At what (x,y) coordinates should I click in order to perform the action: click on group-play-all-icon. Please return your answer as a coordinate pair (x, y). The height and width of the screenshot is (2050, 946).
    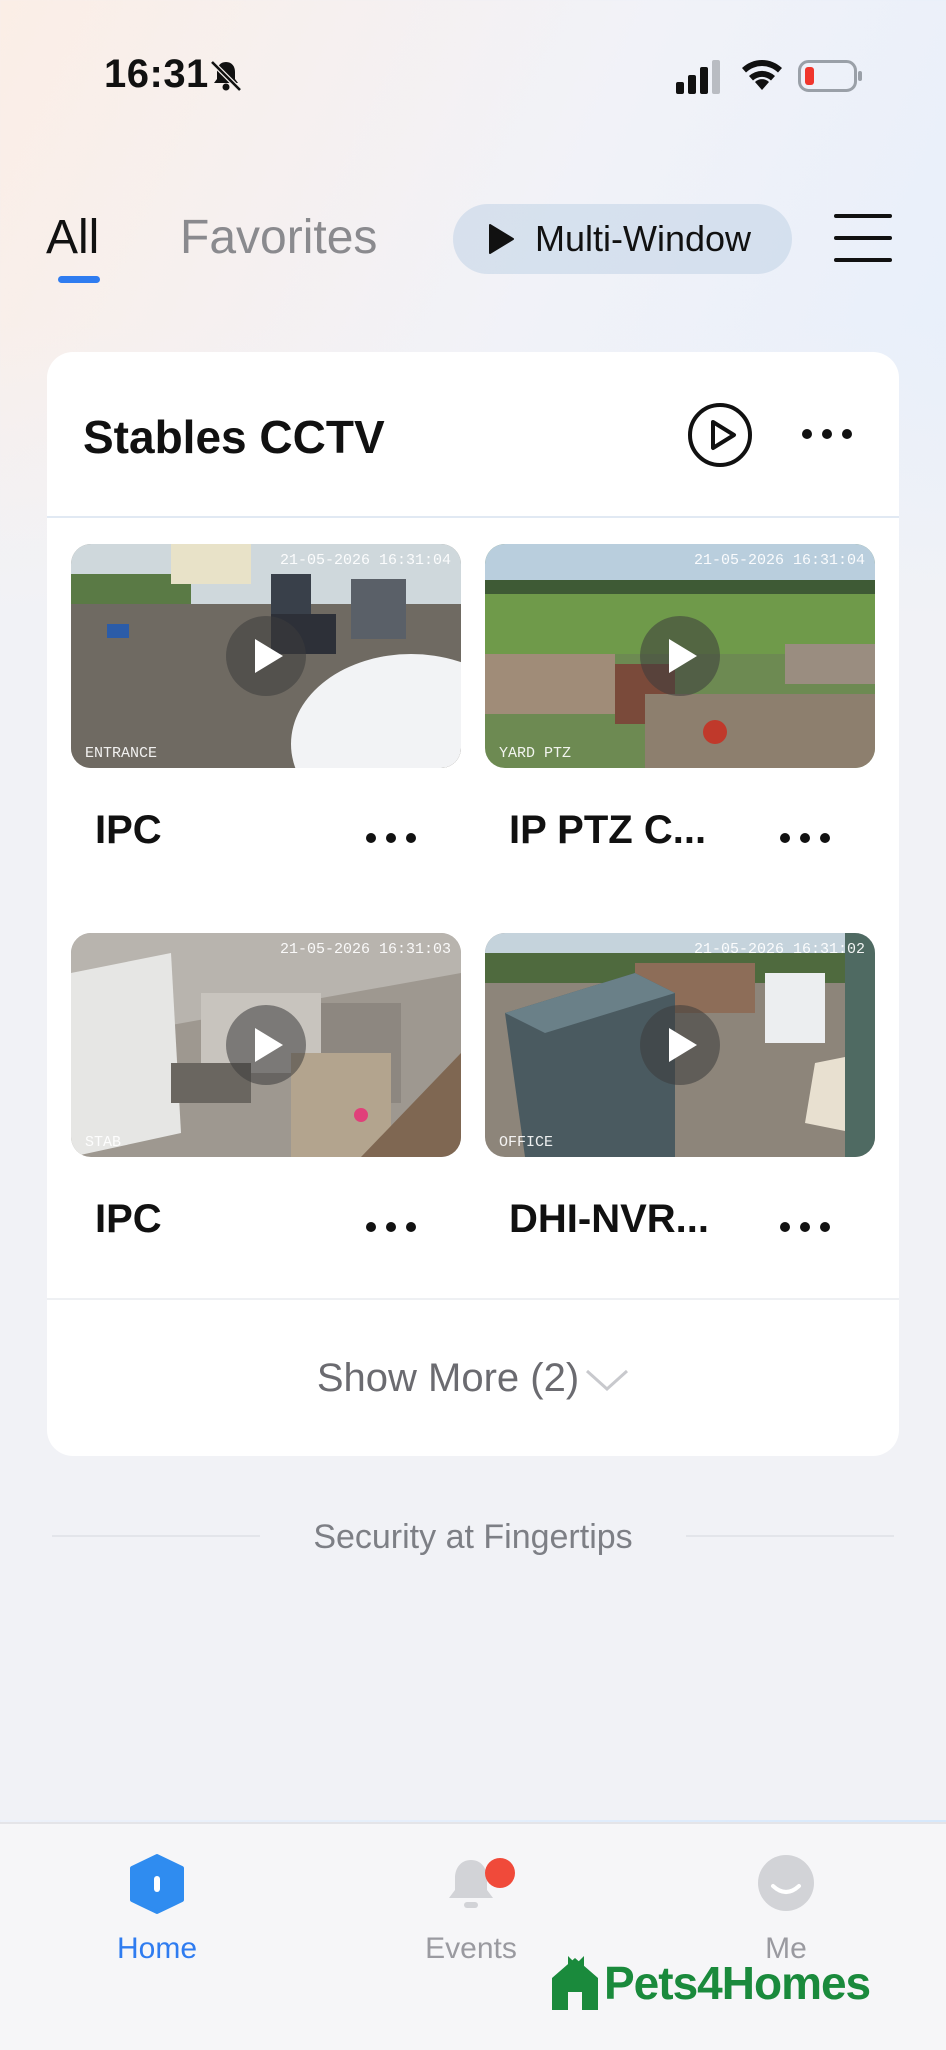
    Looking at the image, I should click on (720, 435).